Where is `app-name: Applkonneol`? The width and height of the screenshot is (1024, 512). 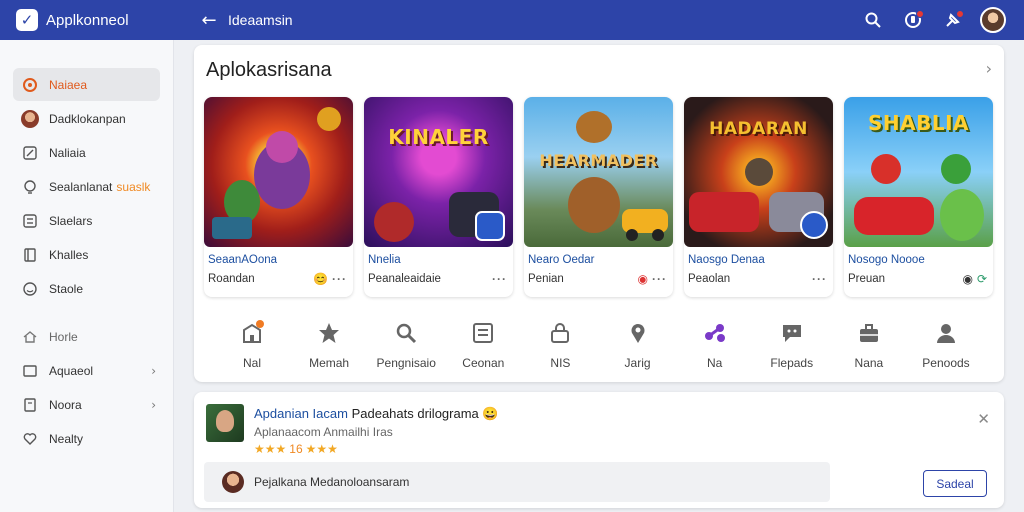
app-name: Applkonneol is located at coordinates (87, 20).